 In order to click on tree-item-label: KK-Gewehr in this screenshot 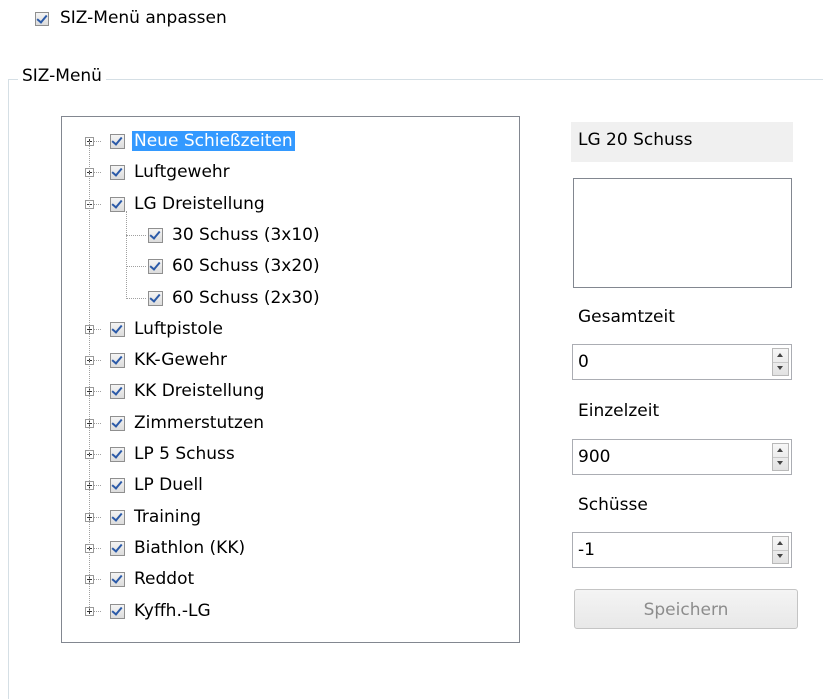, I will do `click(180, 360)`.